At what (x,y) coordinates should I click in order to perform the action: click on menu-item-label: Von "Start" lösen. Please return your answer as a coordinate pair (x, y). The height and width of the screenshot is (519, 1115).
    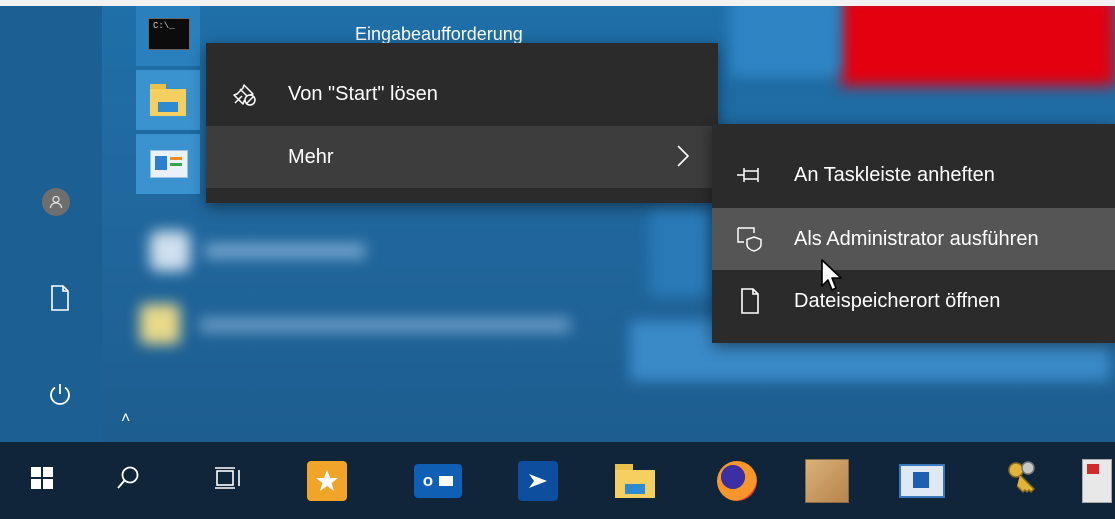
    Looking at the image, I should click on (363, 93).